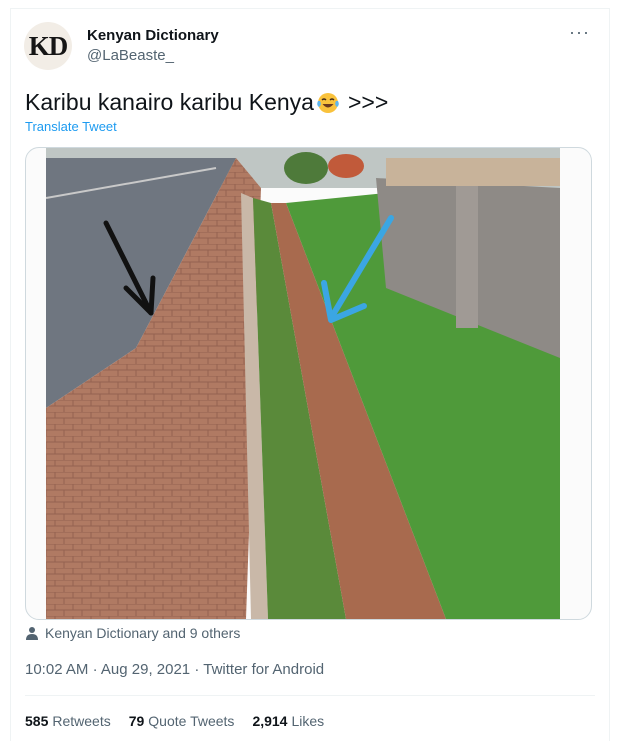 Image resolution: width=621 pixels, height=741 pixels. I want to click on quote-tweets-stat: 79 Quote Tweets, so click(182, 721).